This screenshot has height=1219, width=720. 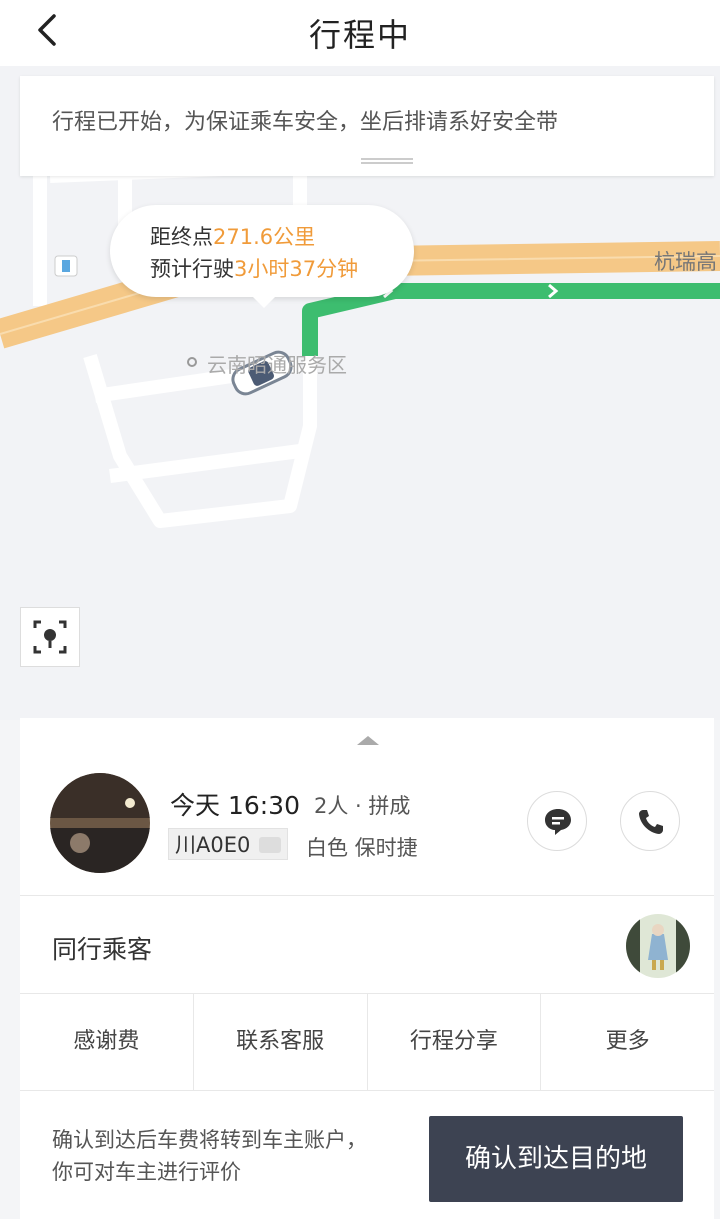 I want to click on expand-arrow-icon, so click(x=368, y=740).